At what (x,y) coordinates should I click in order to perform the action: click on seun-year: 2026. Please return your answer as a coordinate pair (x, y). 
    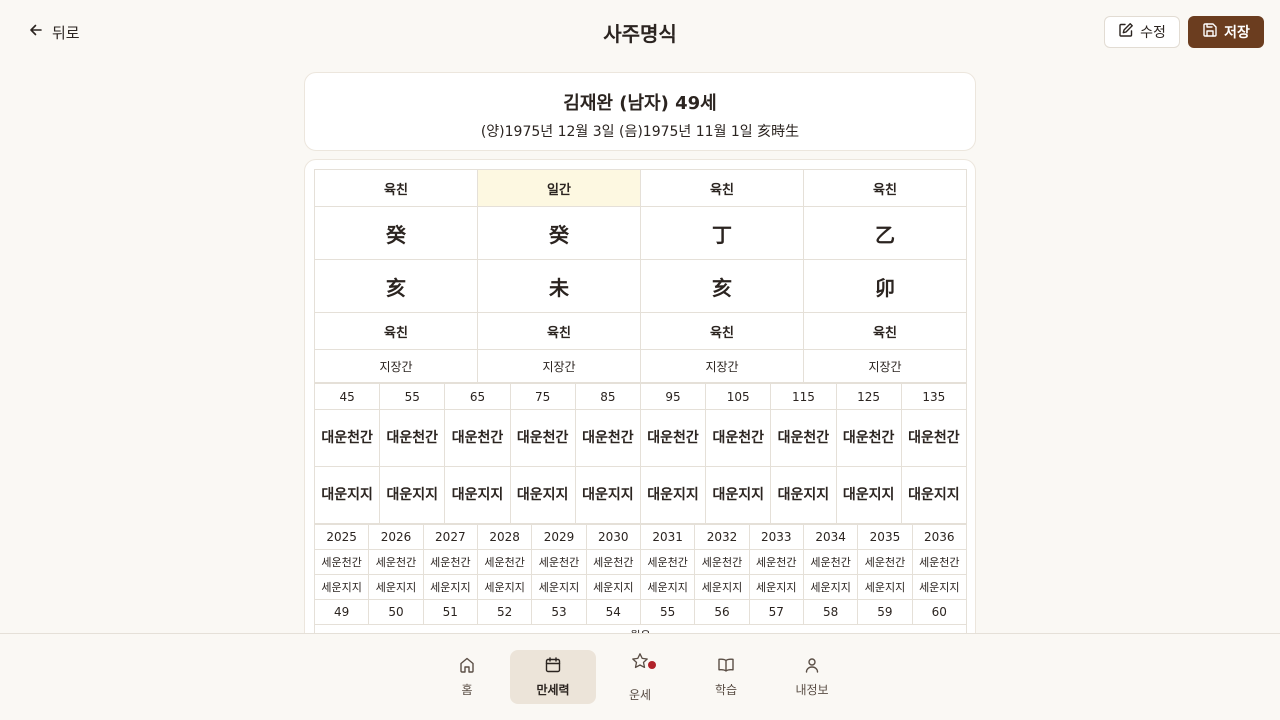
    Looking at the image, I should click on (396, 537).